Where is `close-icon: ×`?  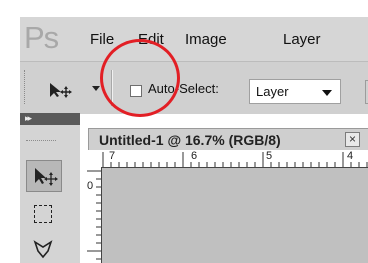
close-icon: × is located at coordinates (352, 139).